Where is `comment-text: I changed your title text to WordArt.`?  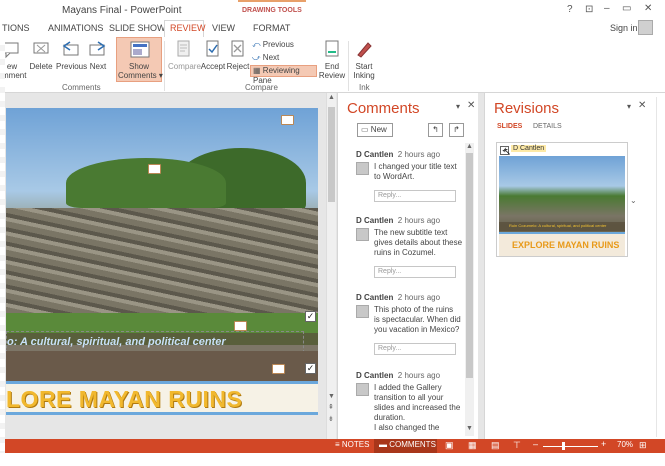 comment-text: I changed your title text to WordArt. is located at coordinates (415, 172).